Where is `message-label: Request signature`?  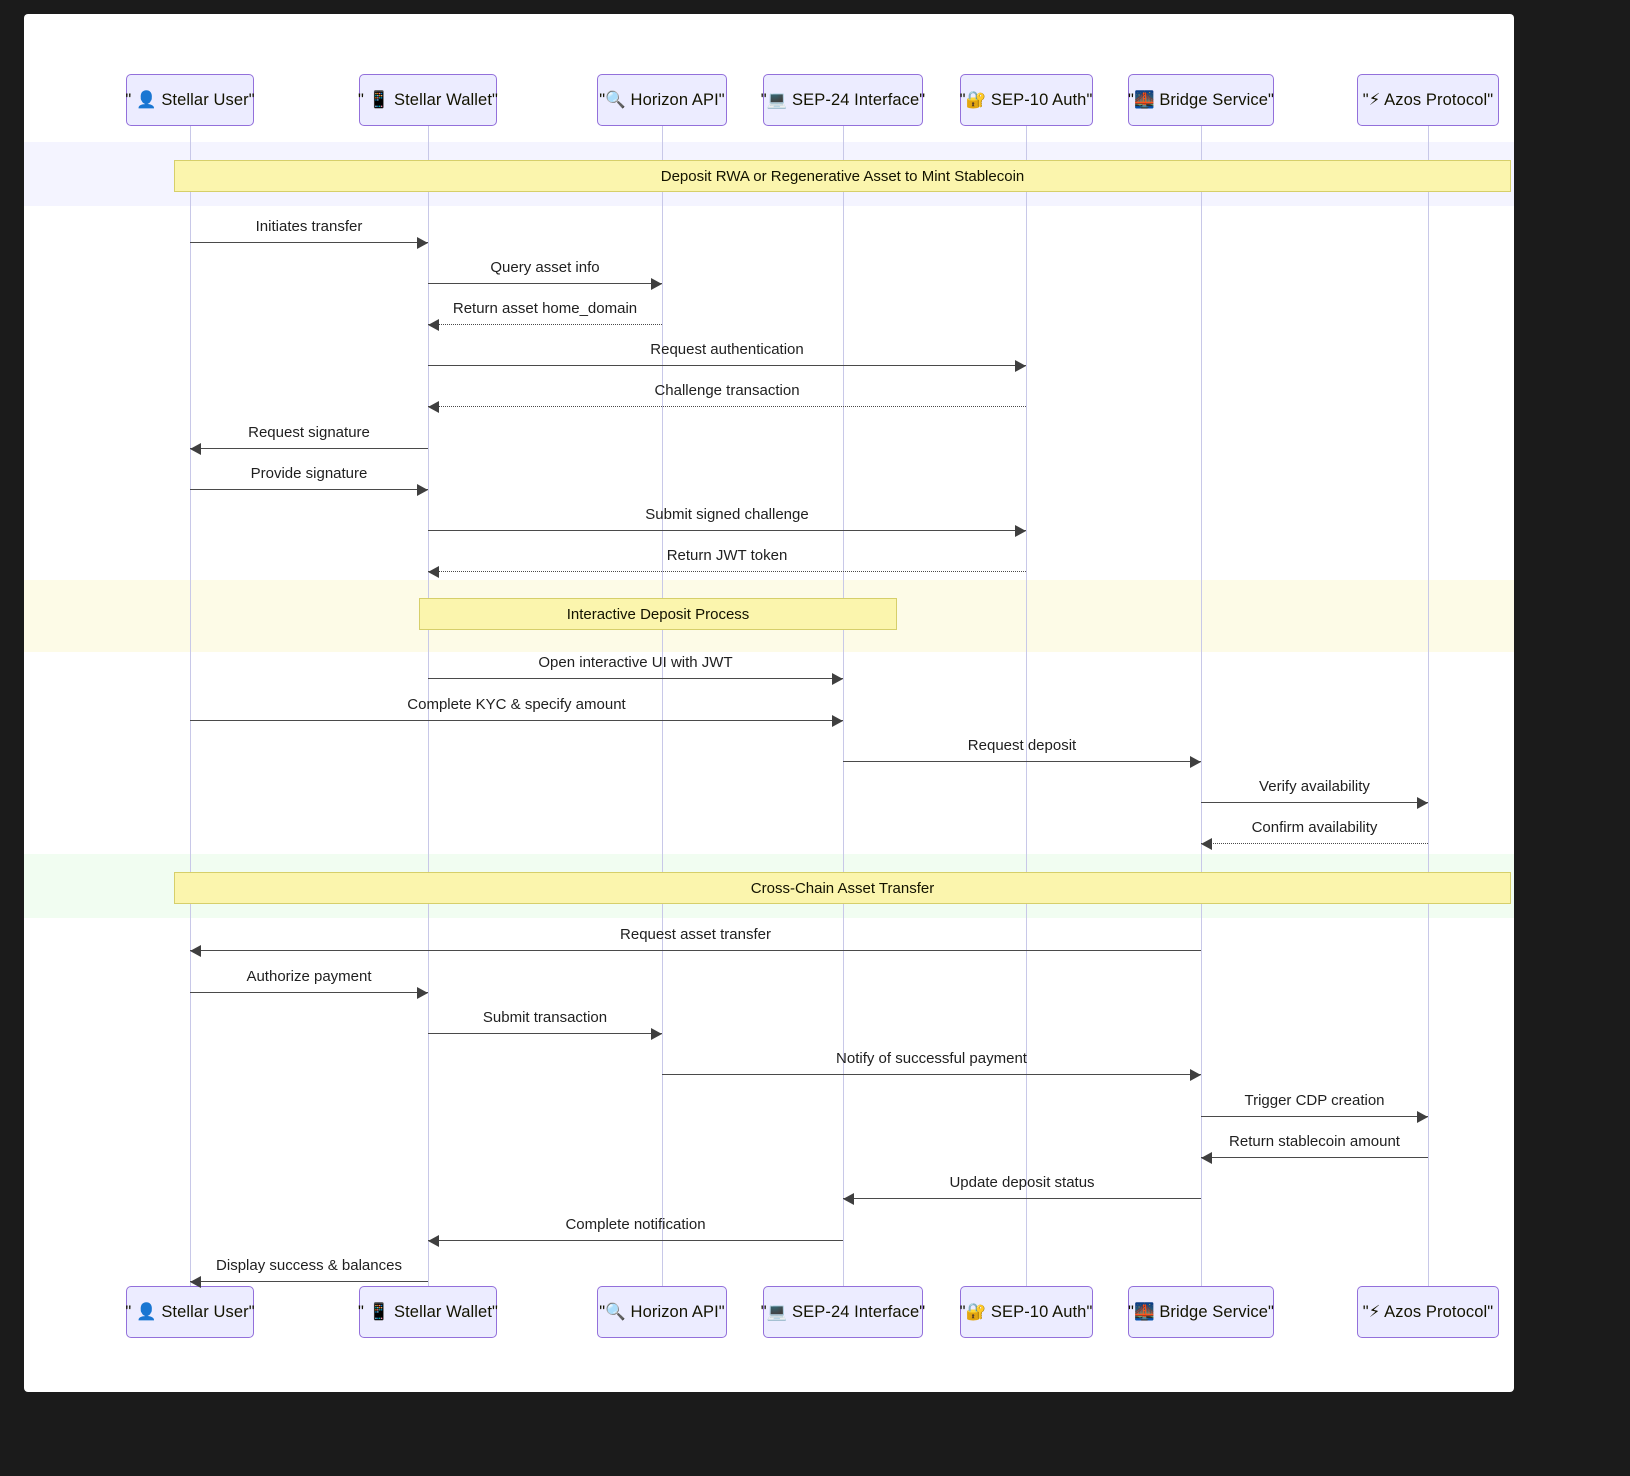 message-label: Request signature is located at coordinates (309, 432).